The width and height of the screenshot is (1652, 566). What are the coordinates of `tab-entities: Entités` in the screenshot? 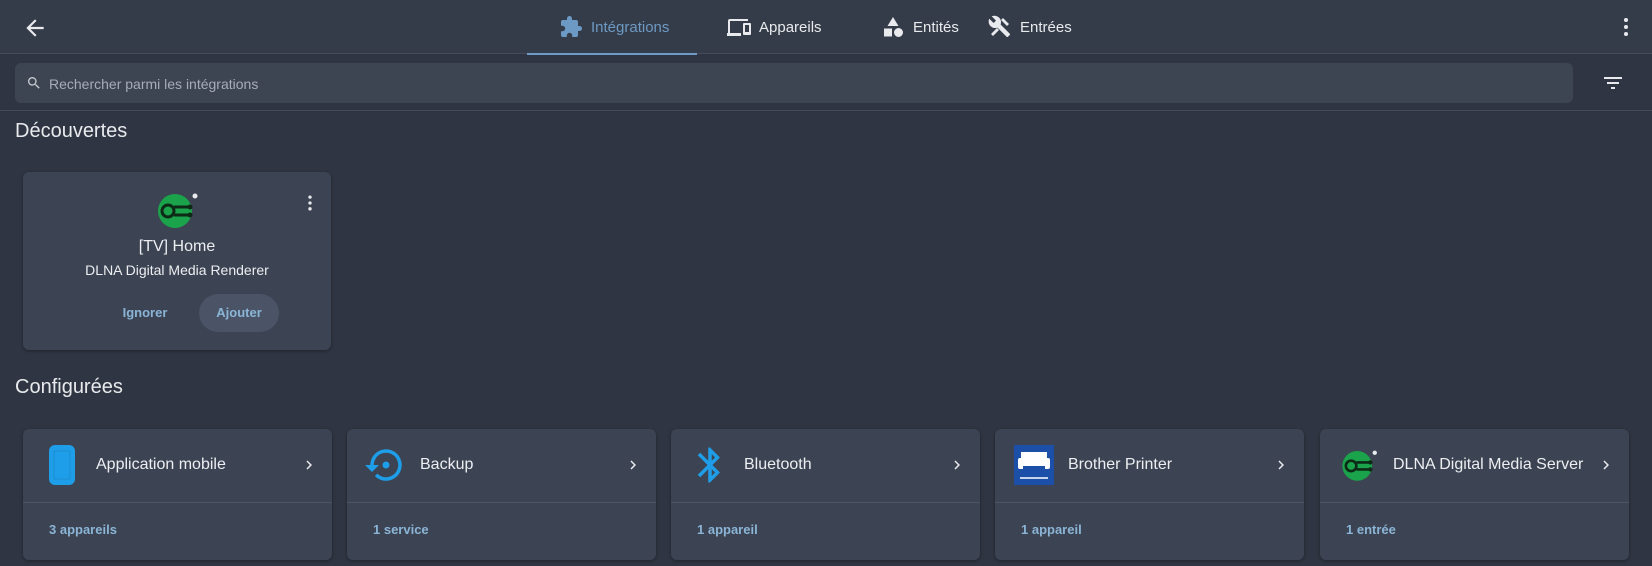 It's located at (920, 27).